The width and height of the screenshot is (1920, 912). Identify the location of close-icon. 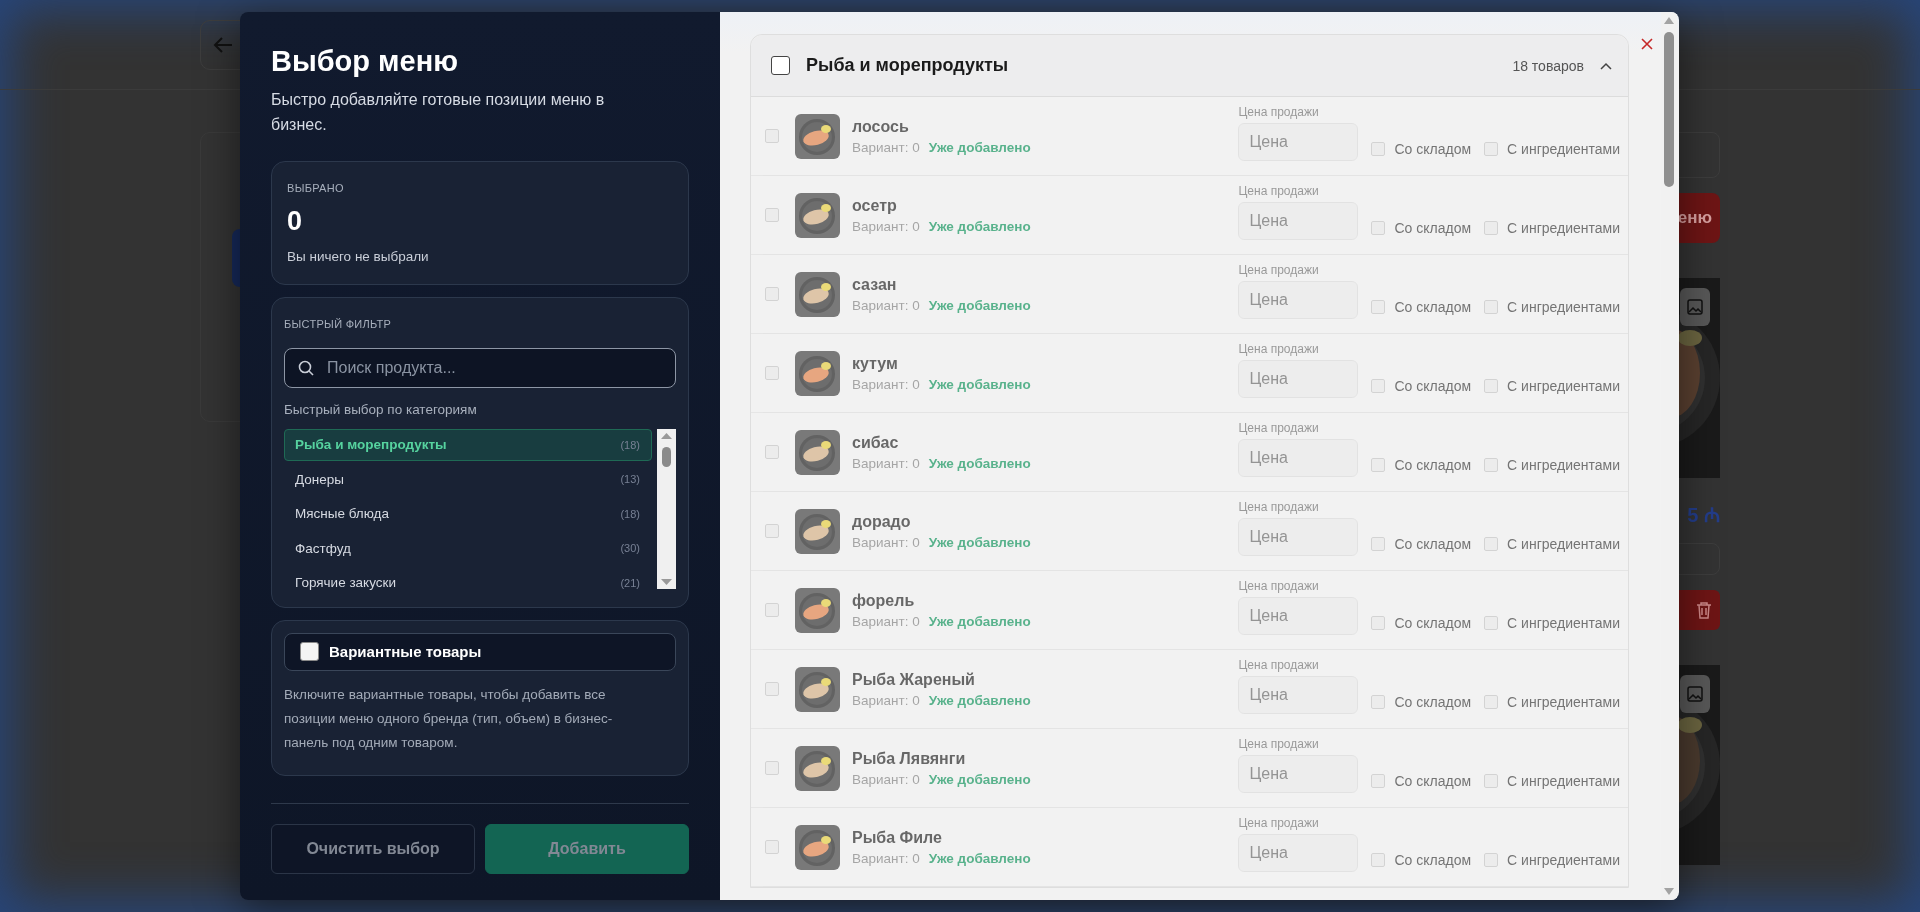
(1647, 44).